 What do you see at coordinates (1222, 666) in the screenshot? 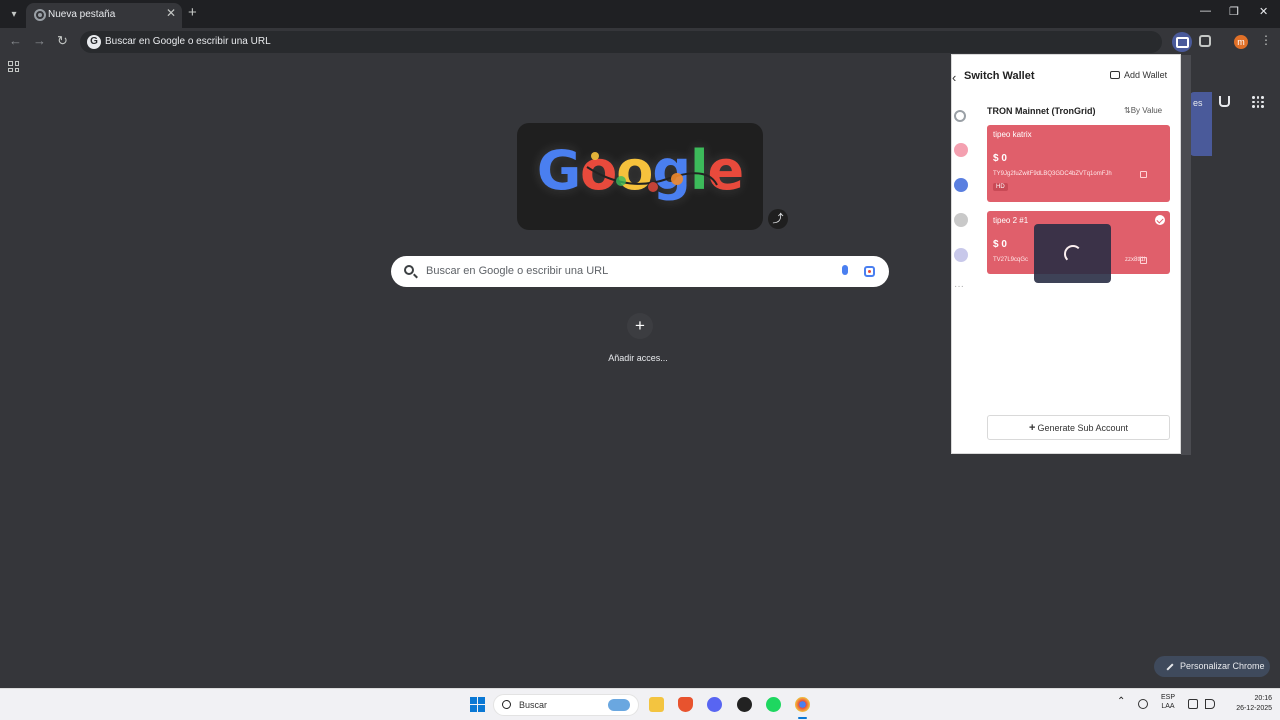
I see `customize-label: Personalizar Chrome` at bounding box center [1222, 666].